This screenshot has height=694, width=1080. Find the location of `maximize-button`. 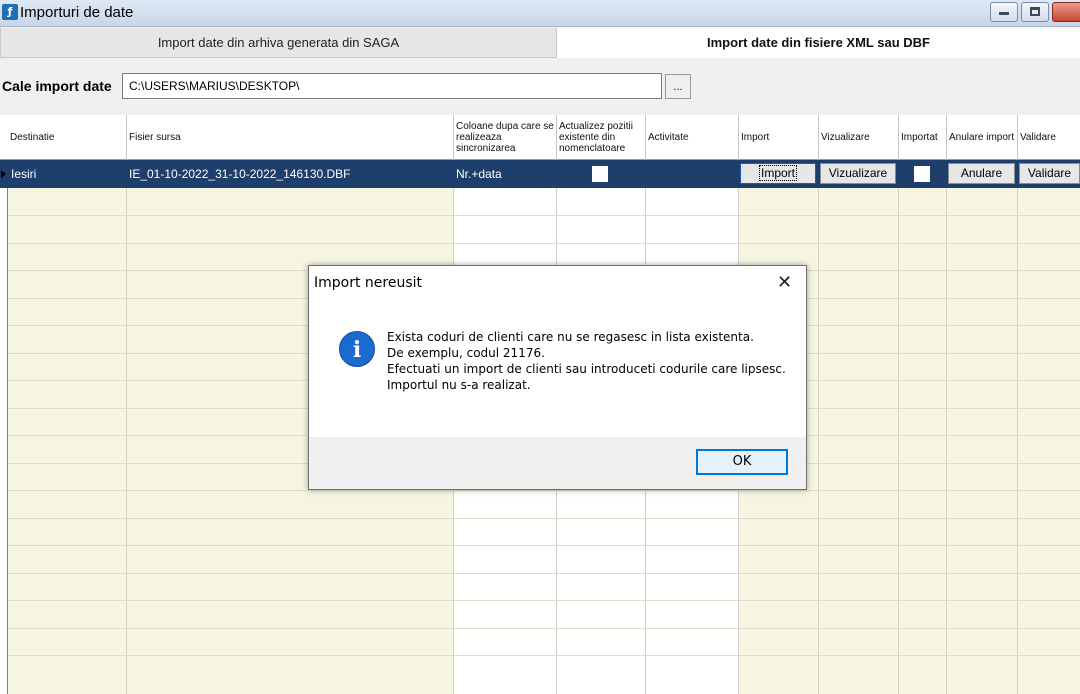

maximize-button is located at coordinates (1035, 12).